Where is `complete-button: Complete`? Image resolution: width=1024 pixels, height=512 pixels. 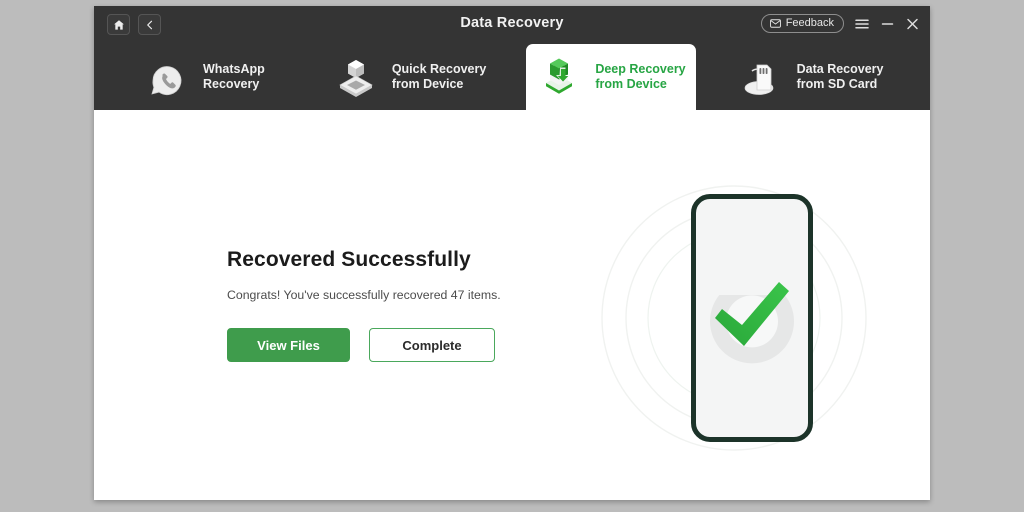 complete-button: Complete is located at coordinates (432, 345).